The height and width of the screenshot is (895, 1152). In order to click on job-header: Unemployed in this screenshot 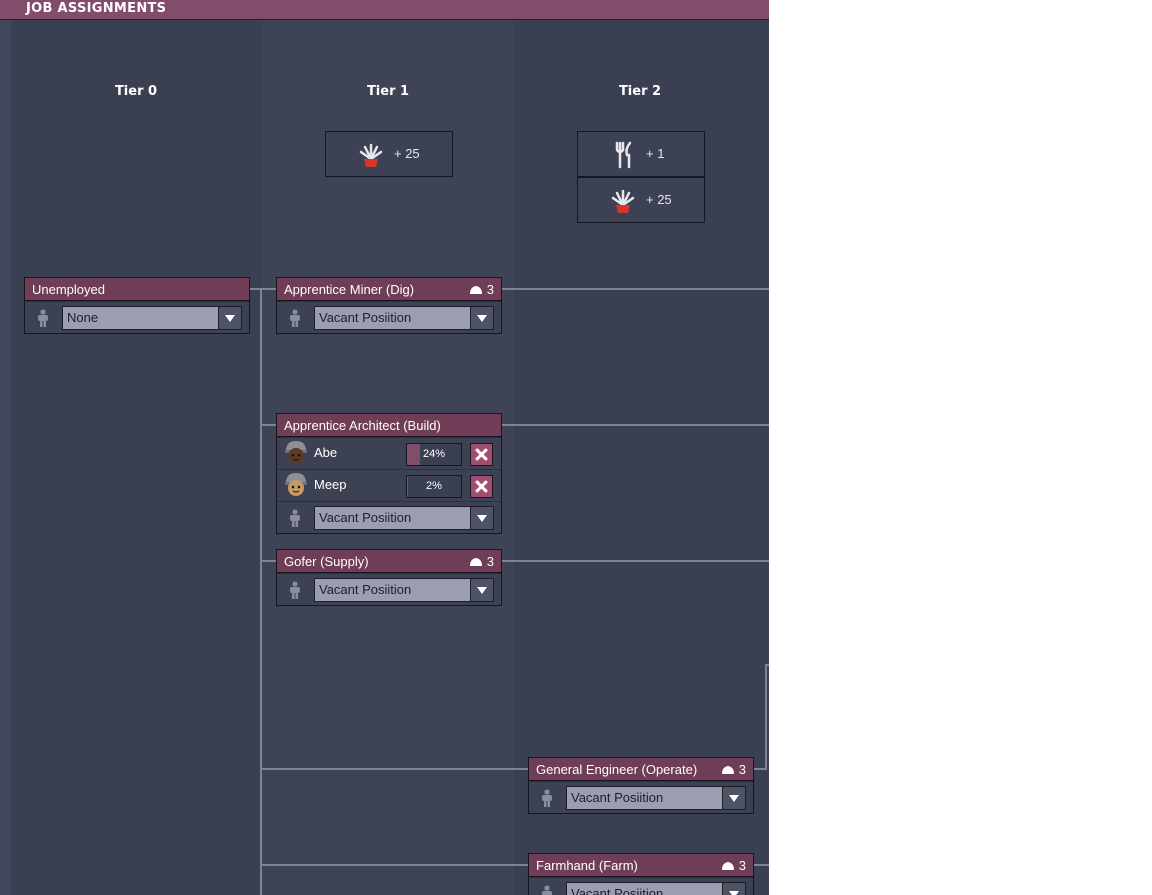, I will do `click(137, 289)`.